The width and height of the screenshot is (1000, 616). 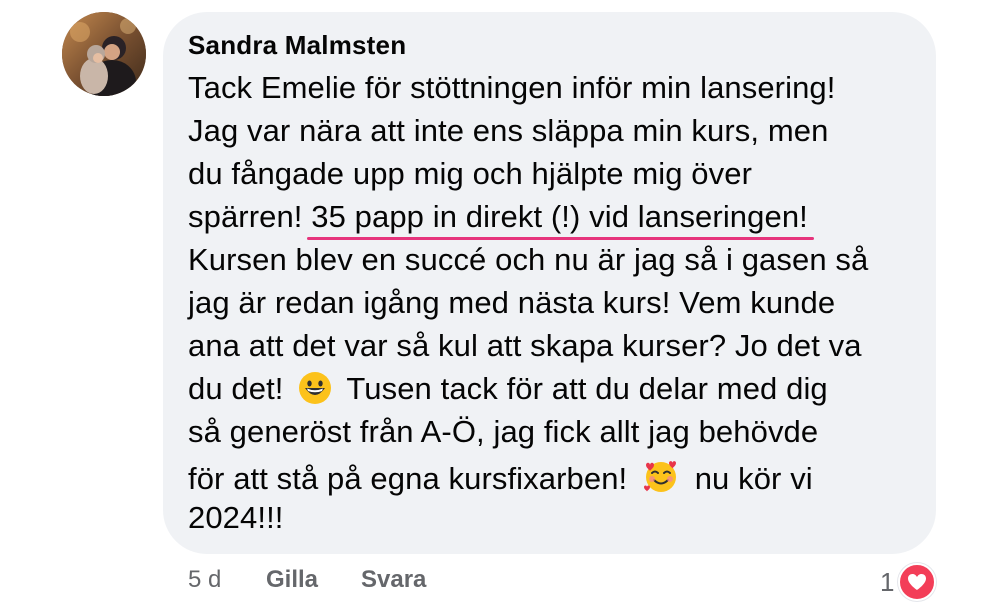 I want to click on reply-button: Svara, so click(x=393, y=580).